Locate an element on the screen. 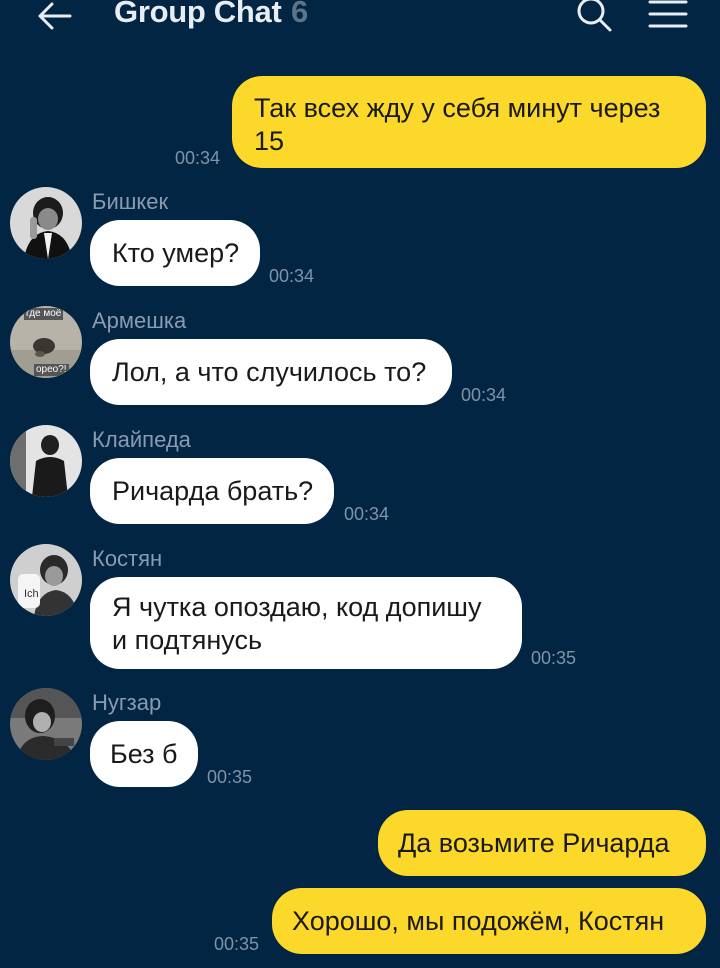  message-text: Без б is located at coordinates (144, 754).